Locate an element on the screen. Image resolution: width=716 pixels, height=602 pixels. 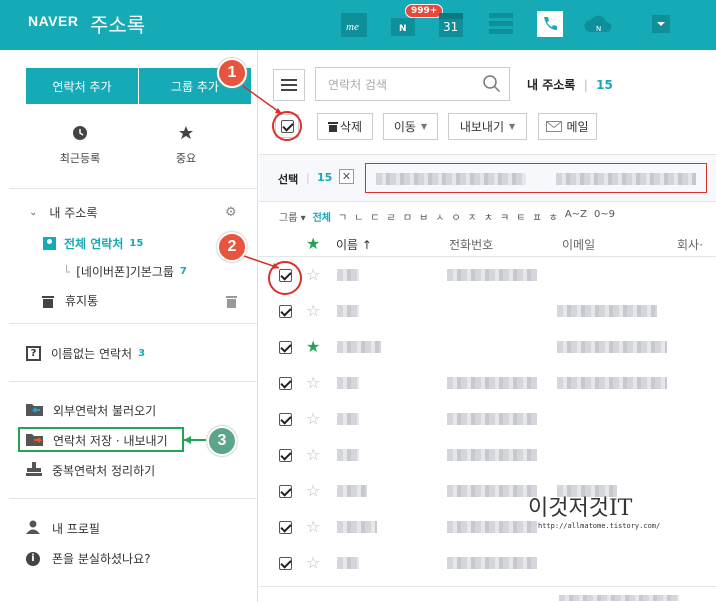
annotation-step-1: 1 is located at coordinates (232, 73).